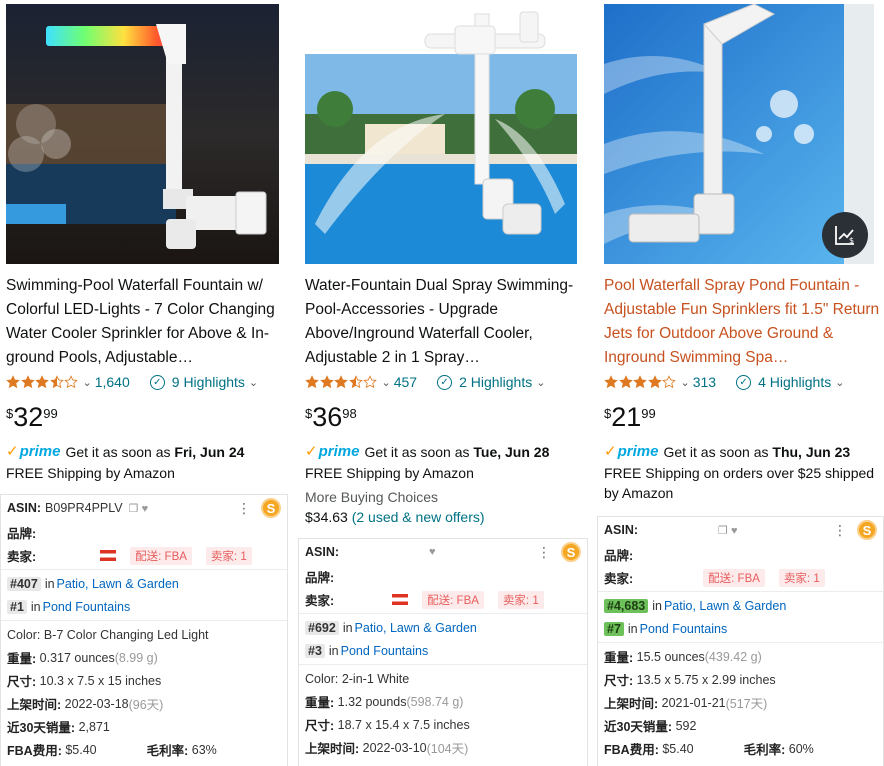 The width and height of the screenshot is (884, 766). I want to click on price: $ 32 99, so click(32, 417).